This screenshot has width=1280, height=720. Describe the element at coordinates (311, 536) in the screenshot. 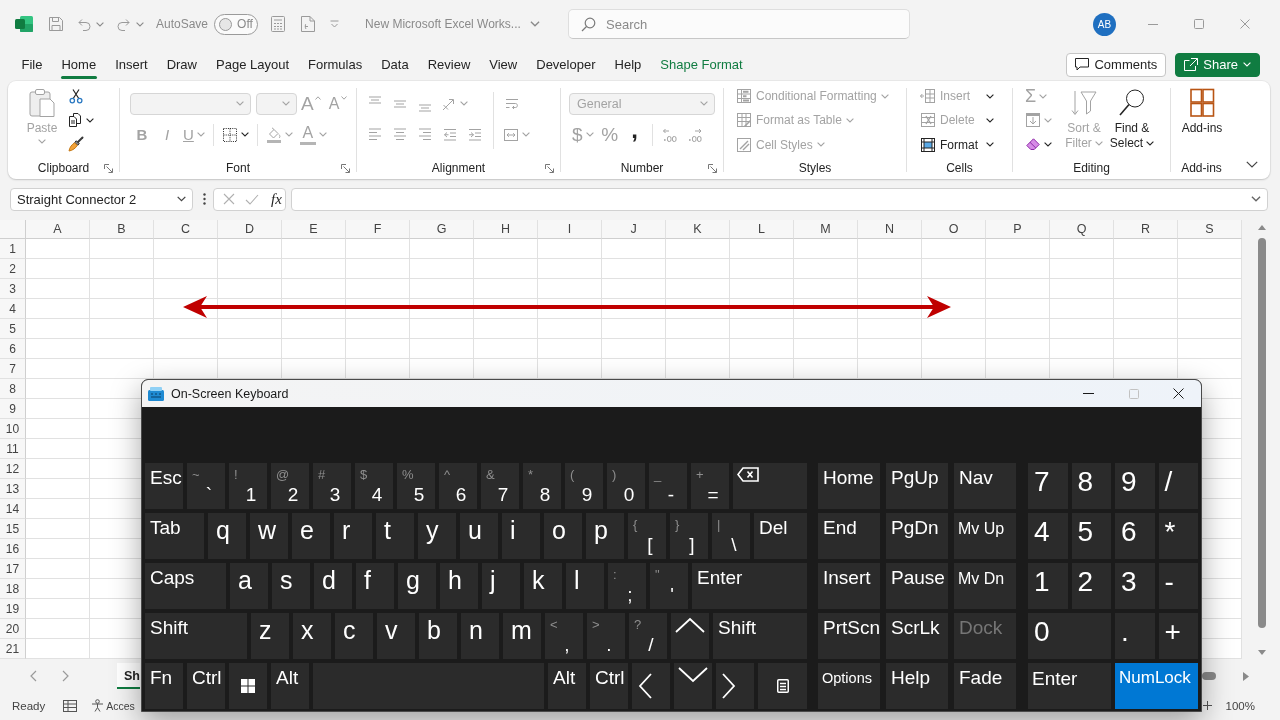

I see `keyboard-key: e` at that location.